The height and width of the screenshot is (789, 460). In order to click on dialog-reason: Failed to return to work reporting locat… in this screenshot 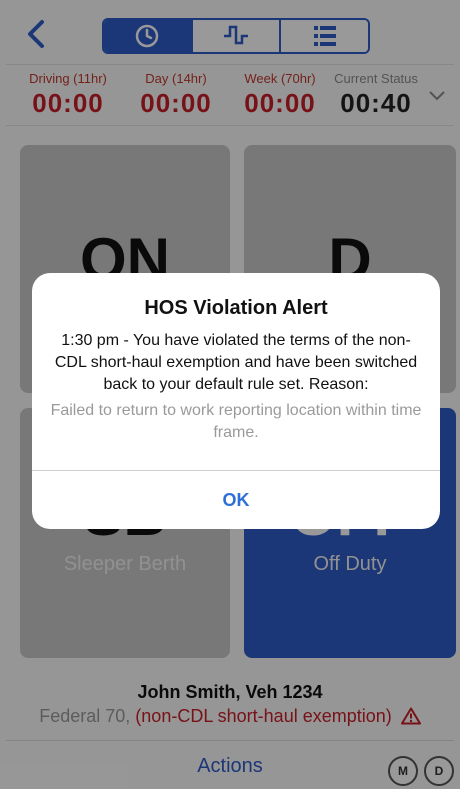, I will do `click(236, 421)`.